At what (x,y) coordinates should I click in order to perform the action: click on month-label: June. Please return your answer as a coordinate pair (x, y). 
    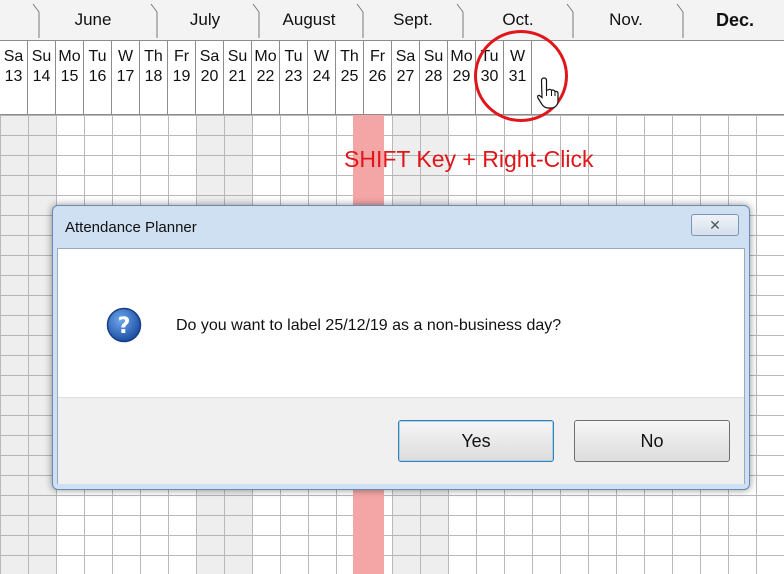
    Looking at the image, I should click on (93, 19).